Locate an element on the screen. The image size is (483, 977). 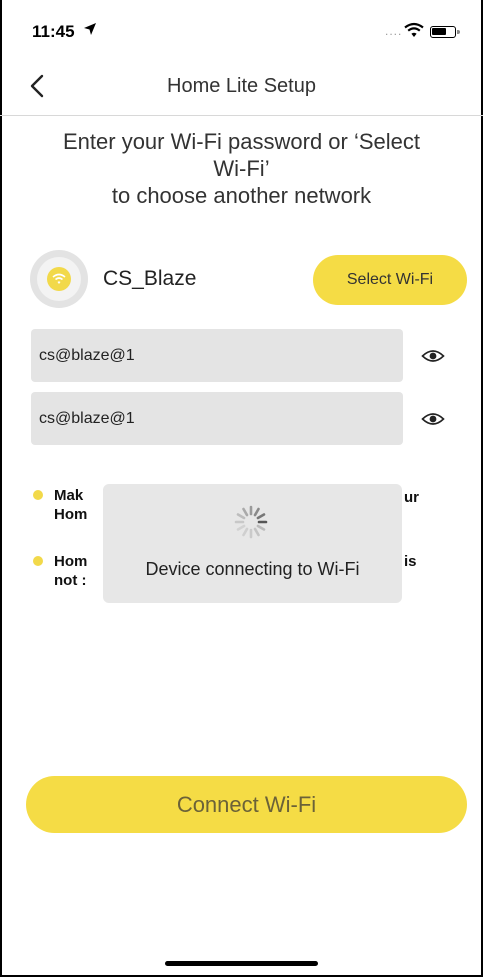
confirm-password-field: cs@blaze@1 is located at coordinates (217, 418).